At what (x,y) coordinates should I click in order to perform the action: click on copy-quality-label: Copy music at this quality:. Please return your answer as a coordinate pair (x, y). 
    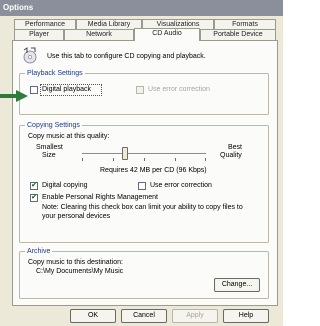
    Looking at the image, I should click on (69, 136).